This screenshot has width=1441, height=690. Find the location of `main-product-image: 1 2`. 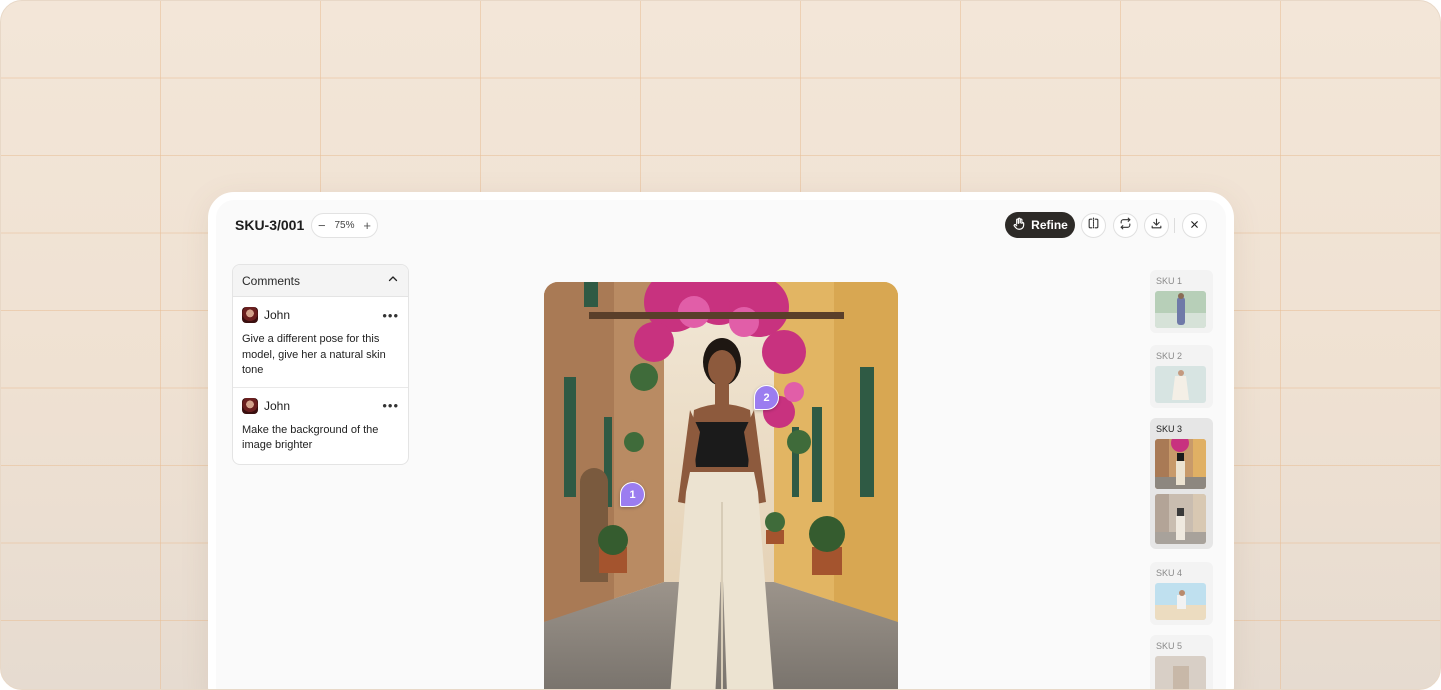

main-product-image: 1 2 is located at coordinates (721, 485).